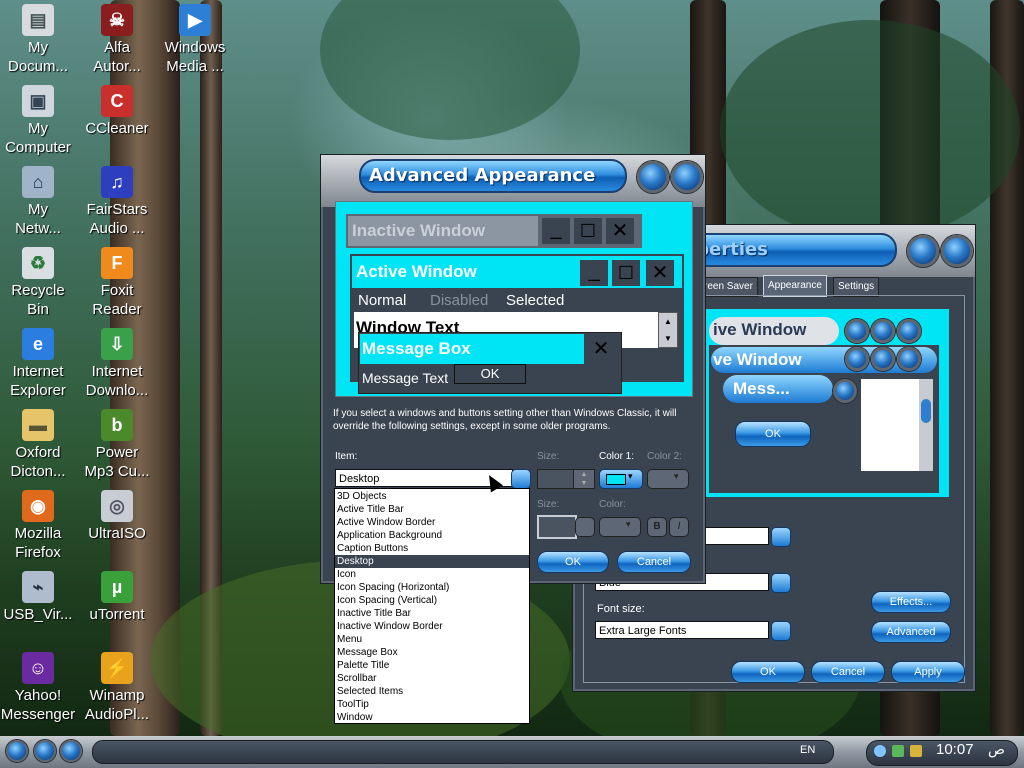  I want to click on tray-app-icon, so click(898, 751).